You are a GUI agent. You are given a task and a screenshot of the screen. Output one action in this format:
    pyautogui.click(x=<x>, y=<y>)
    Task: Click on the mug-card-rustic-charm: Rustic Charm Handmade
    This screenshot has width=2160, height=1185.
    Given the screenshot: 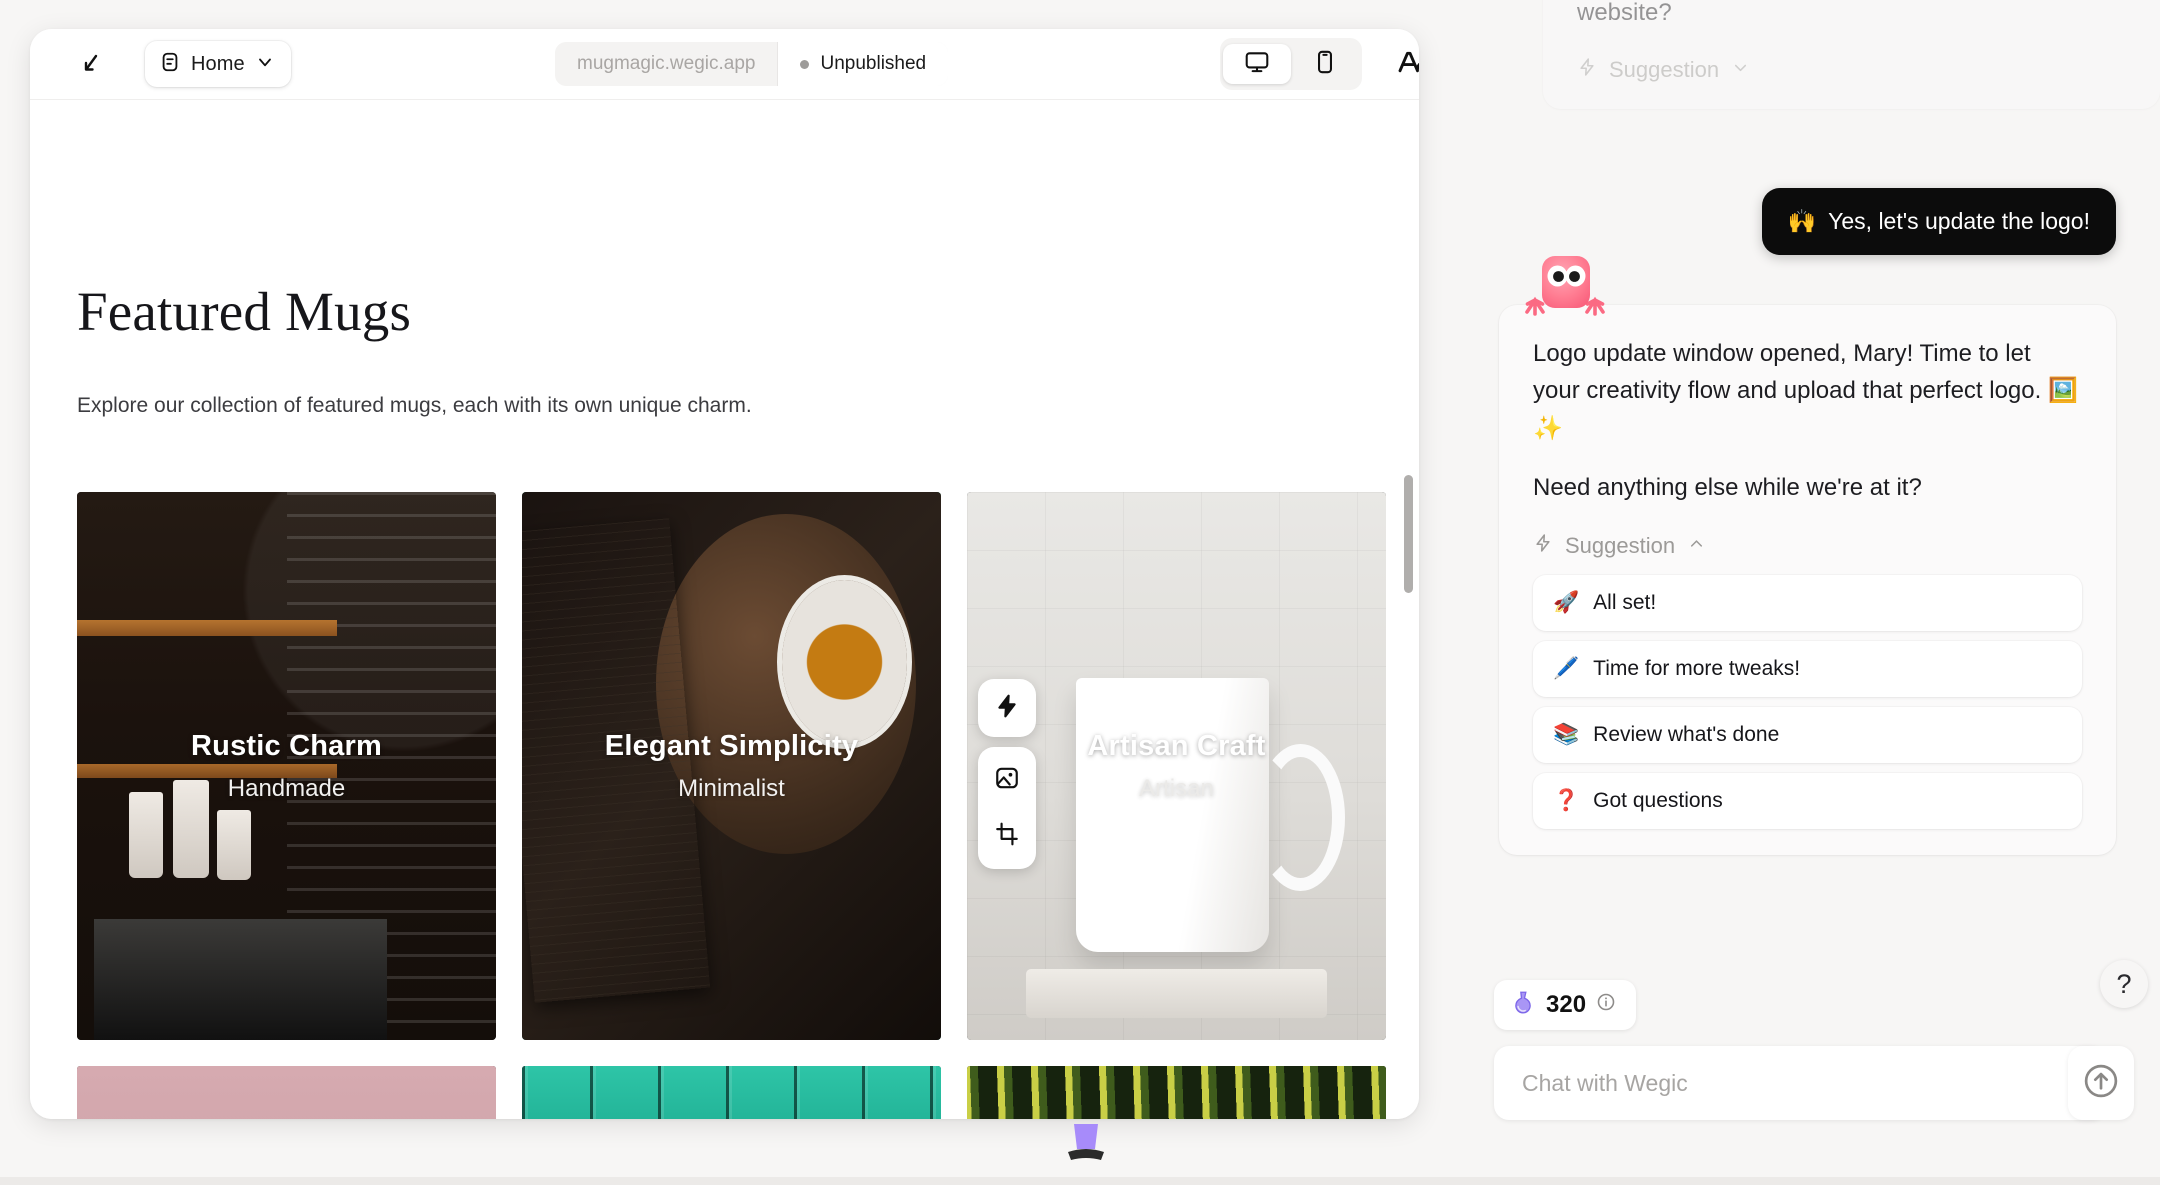 What is the action you would take?
    pyautogui.click(x=286, y=766)
    